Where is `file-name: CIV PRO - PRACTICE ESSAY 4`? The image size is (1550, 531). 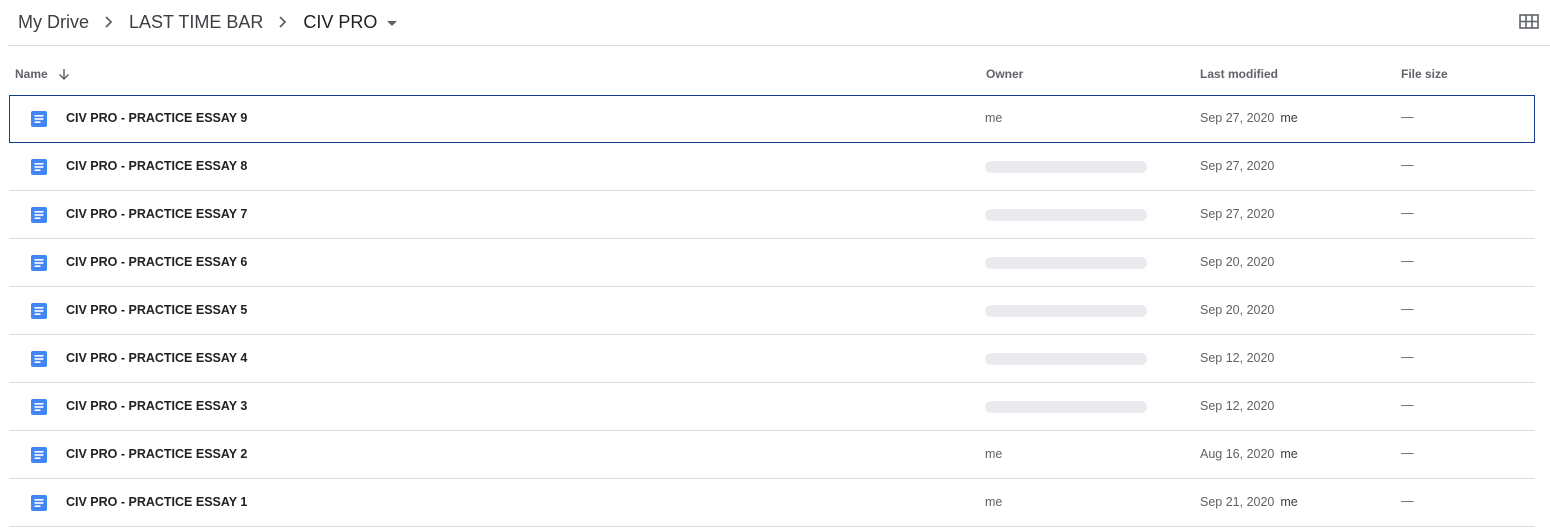 file-name: CIV PRO - PRACTICE ESSAY 4 is located at coordinates (156, 358).